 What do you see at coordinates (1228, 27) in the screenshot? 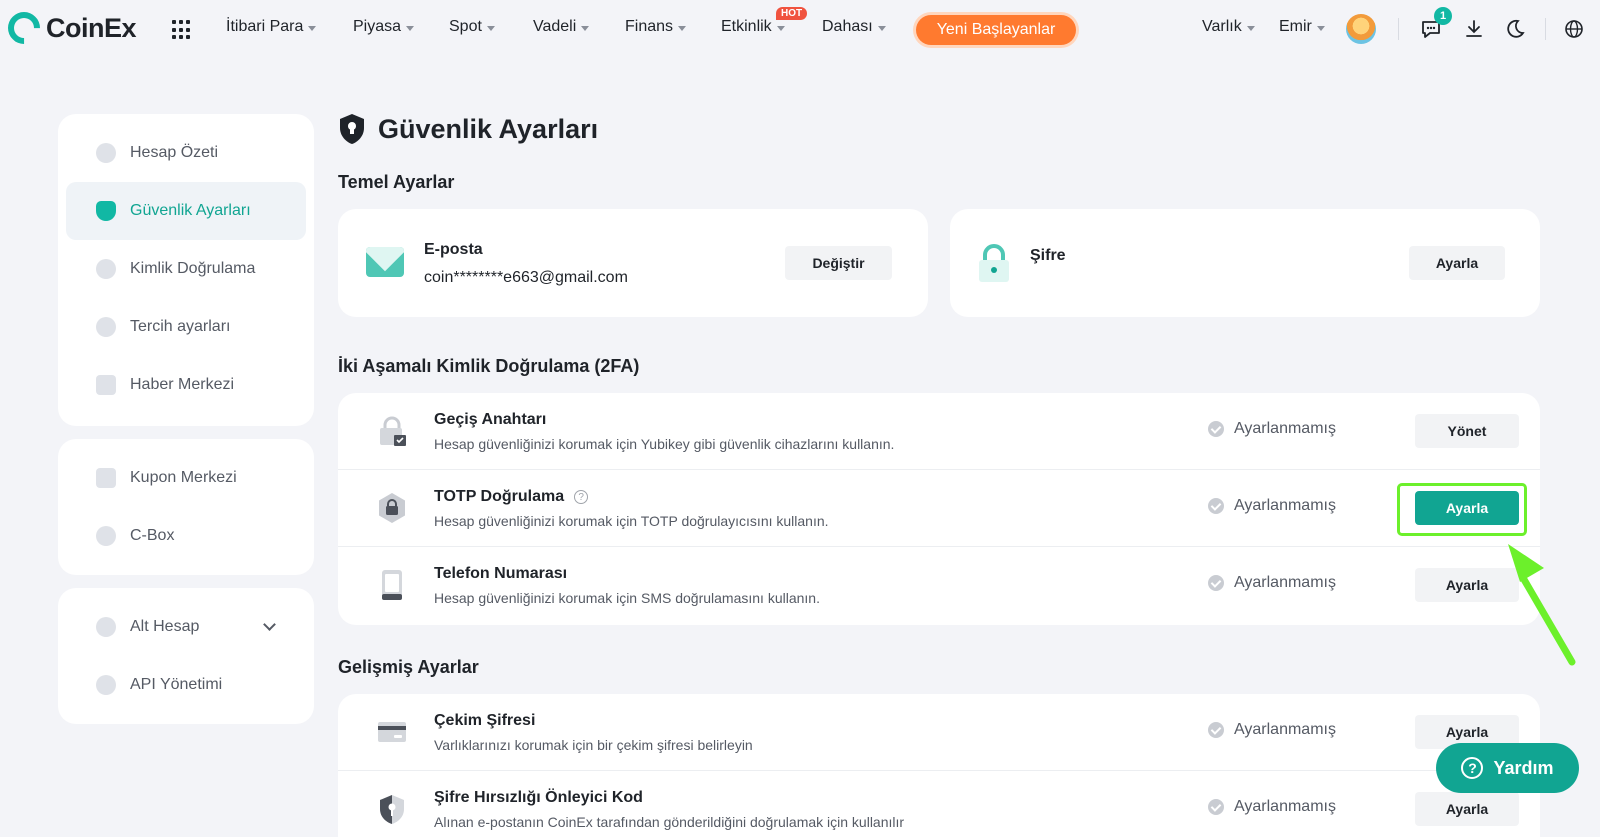
I see `nav-assets: Varlık` at bounding box center [1228, 27].